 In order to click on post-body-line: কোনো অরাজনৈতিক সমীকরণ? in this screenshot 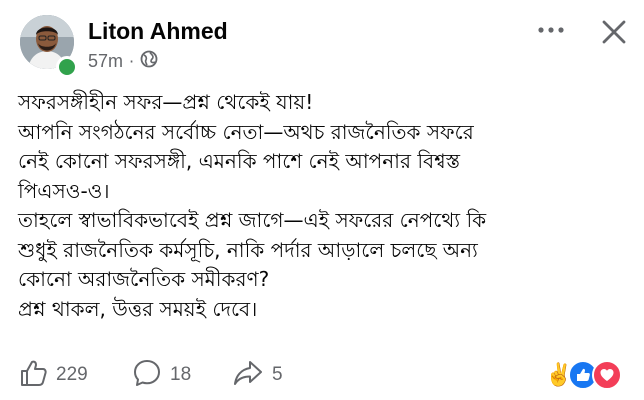, I will do `click(144, 279)`.